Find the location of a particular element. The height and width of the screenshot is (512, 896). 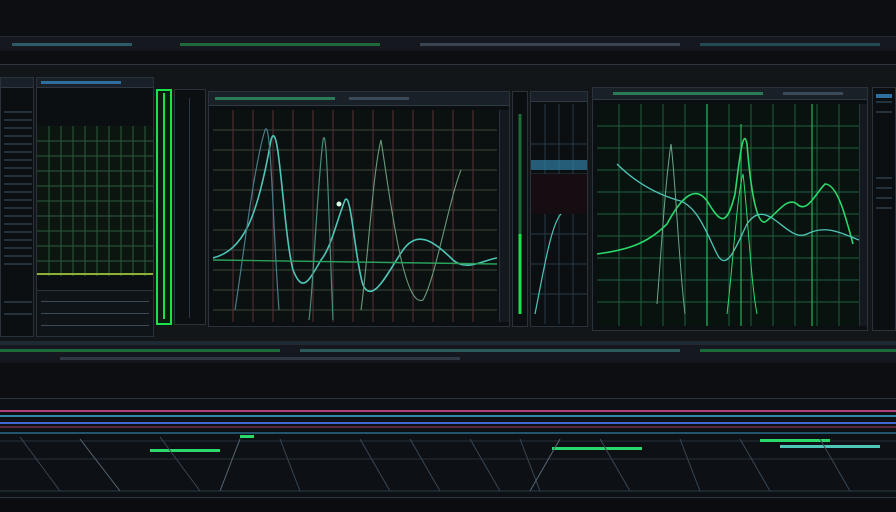

center-detail-grid is located at coordinates (559, 214).